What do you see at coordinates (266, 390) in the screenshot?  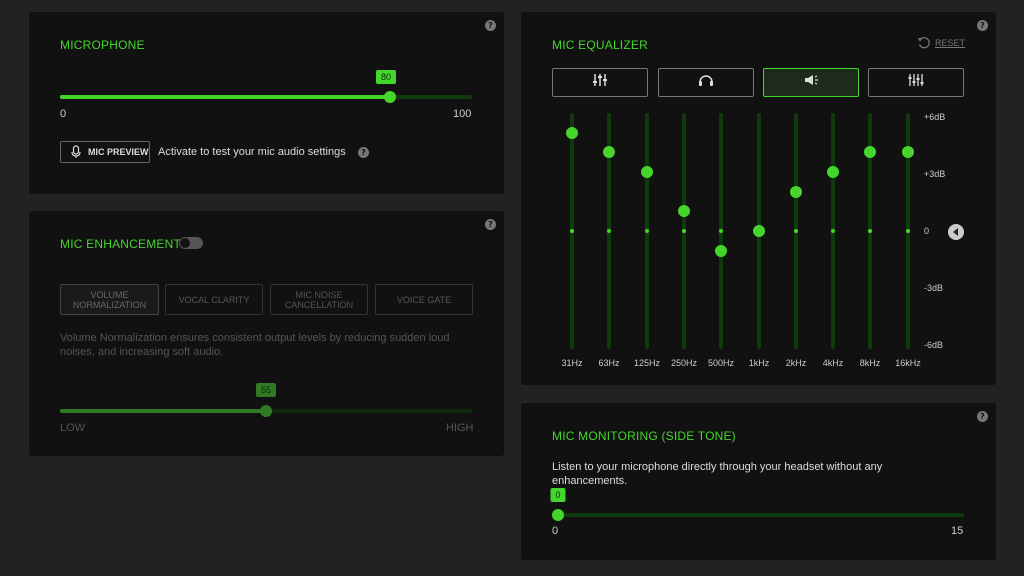 I see `enhancement-value-tooltip: 55` at bounding box center [266, 390].